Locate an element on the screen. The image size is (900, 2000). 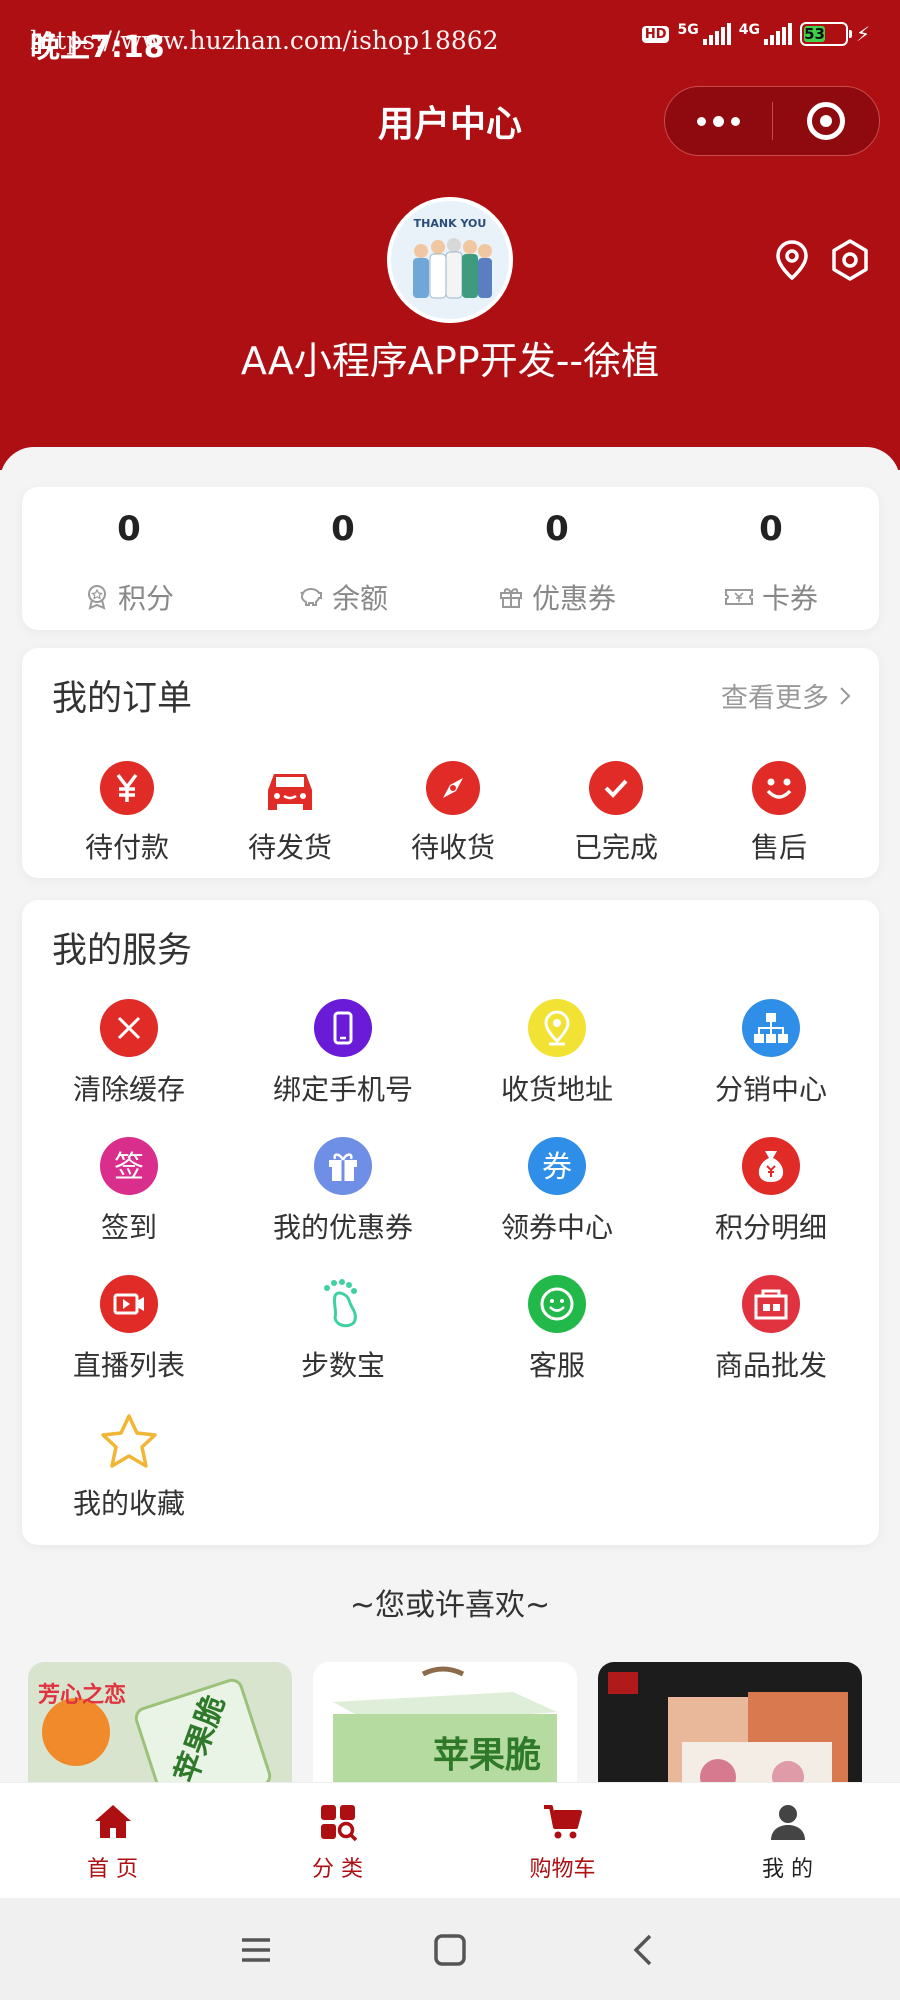
medal-icon is located at coordinates (96, 597).